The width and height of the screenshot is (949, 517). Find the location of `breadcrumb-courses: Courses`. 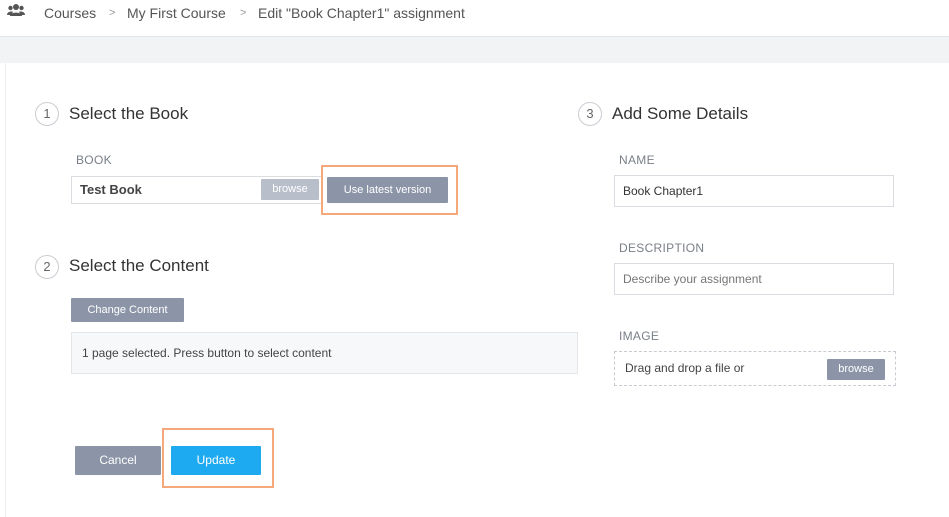

breadcrumb-courses: Courses is located at coordinates (70, 13).